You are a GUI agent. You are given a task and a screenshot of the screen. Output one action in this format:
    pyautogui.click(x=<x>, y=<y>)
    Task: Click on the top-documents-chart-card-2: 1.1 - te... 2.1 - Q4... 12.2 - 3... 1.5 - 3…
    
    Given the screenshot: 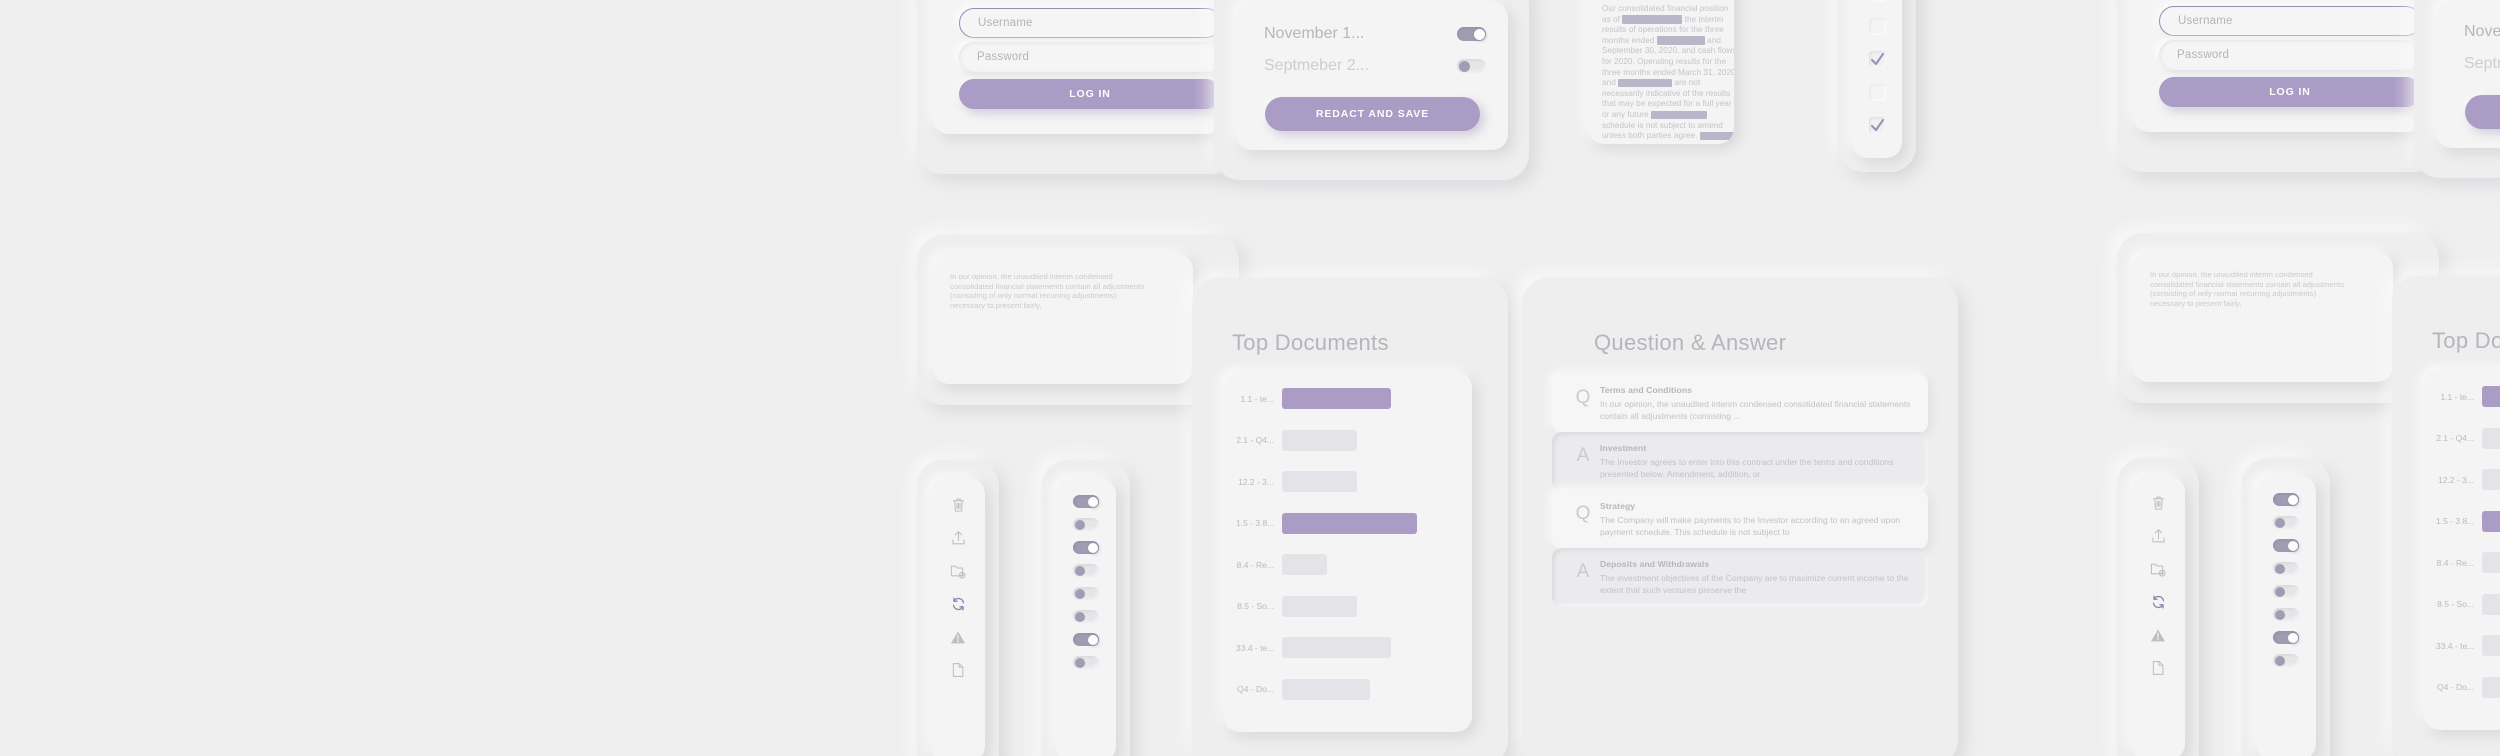 What is the action you would take?
    pyautogui.click(x=2462, y=550)
    